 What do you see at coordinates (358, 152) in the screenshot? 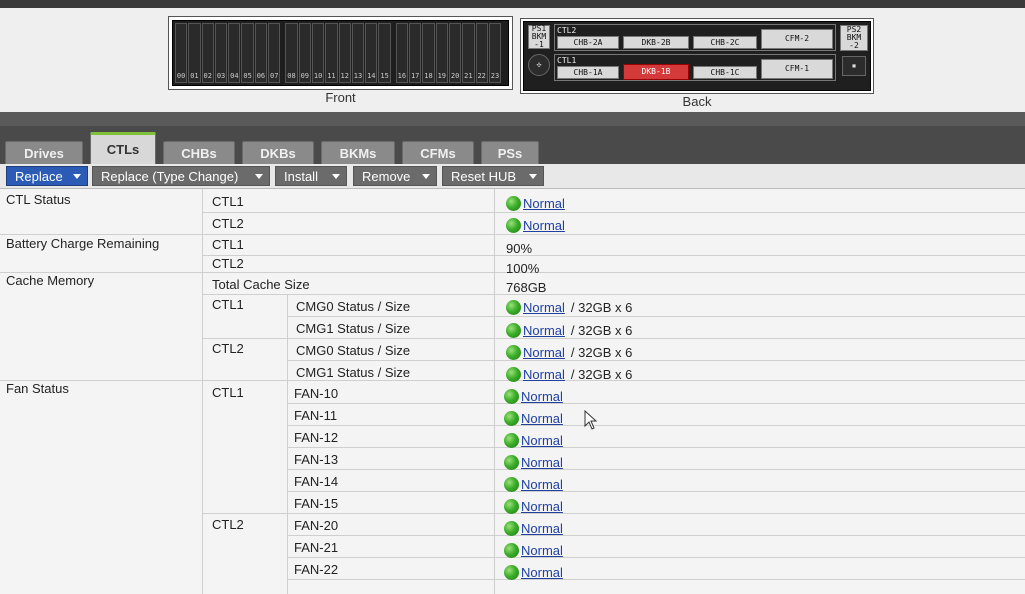
I see `tab-bkms: BKMs` at bounding box center [358, 152].